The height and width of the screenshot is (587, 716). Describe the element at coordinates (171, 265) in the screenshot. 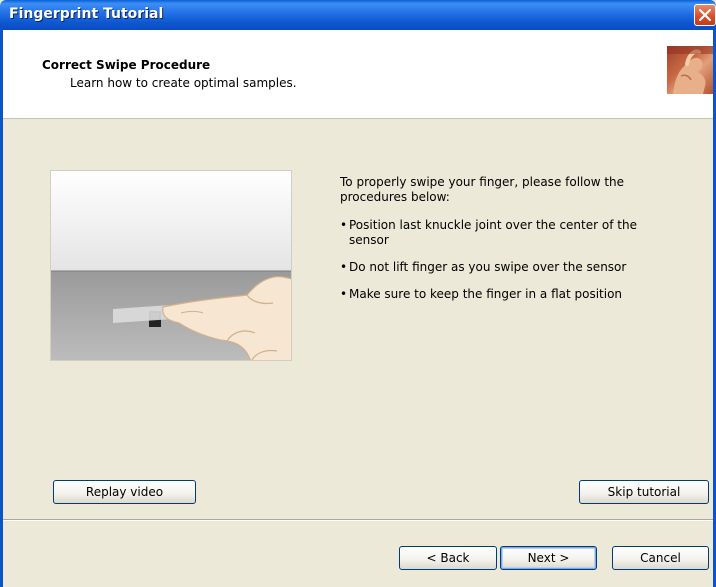

I see `finger-swipe-illustration` at that location.